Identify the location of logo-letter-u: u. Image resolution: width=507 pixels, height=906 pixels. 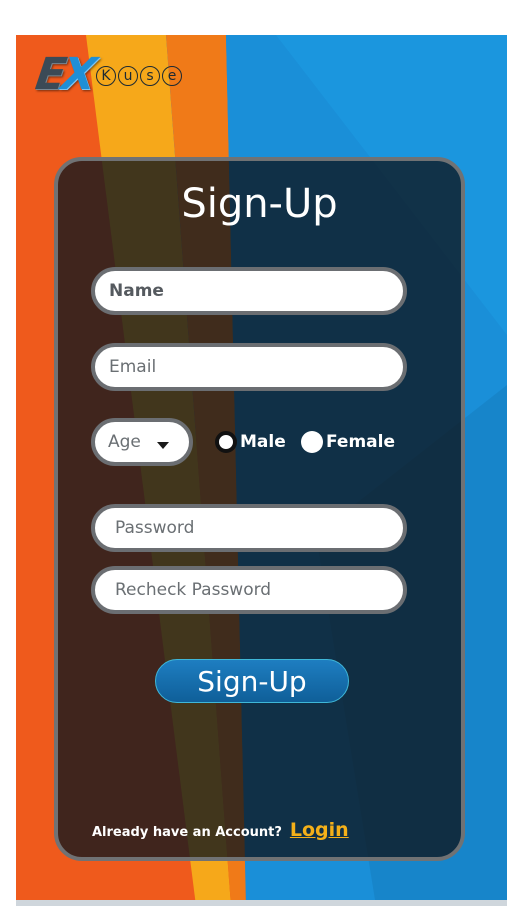
(128, 76).